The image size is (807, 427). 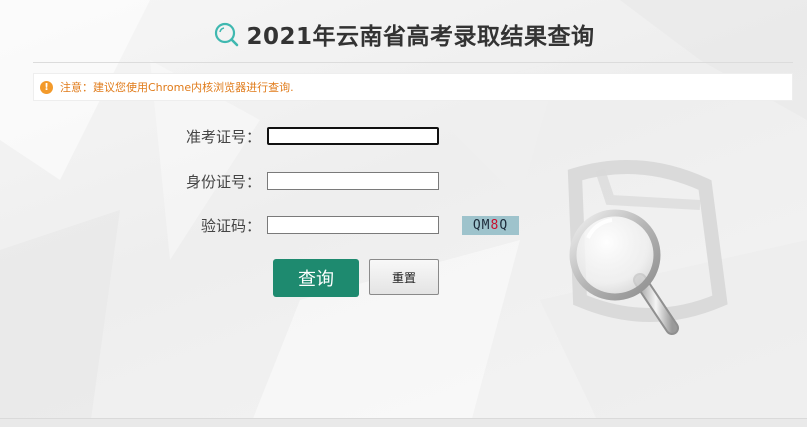 I want to click on id-number-row: 身份证号：, so click(x=294, y=181).